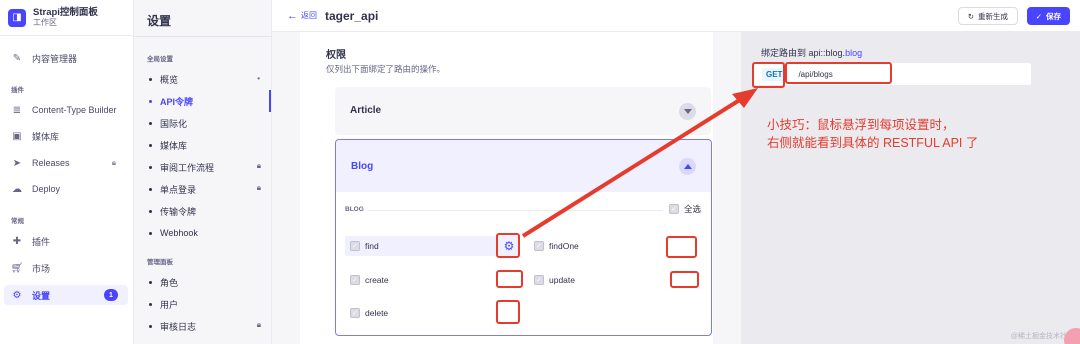  I want to click on annotation-tip-line1: 小技巧：鼠标悬浮到每项设置时，, so click(861, 125).